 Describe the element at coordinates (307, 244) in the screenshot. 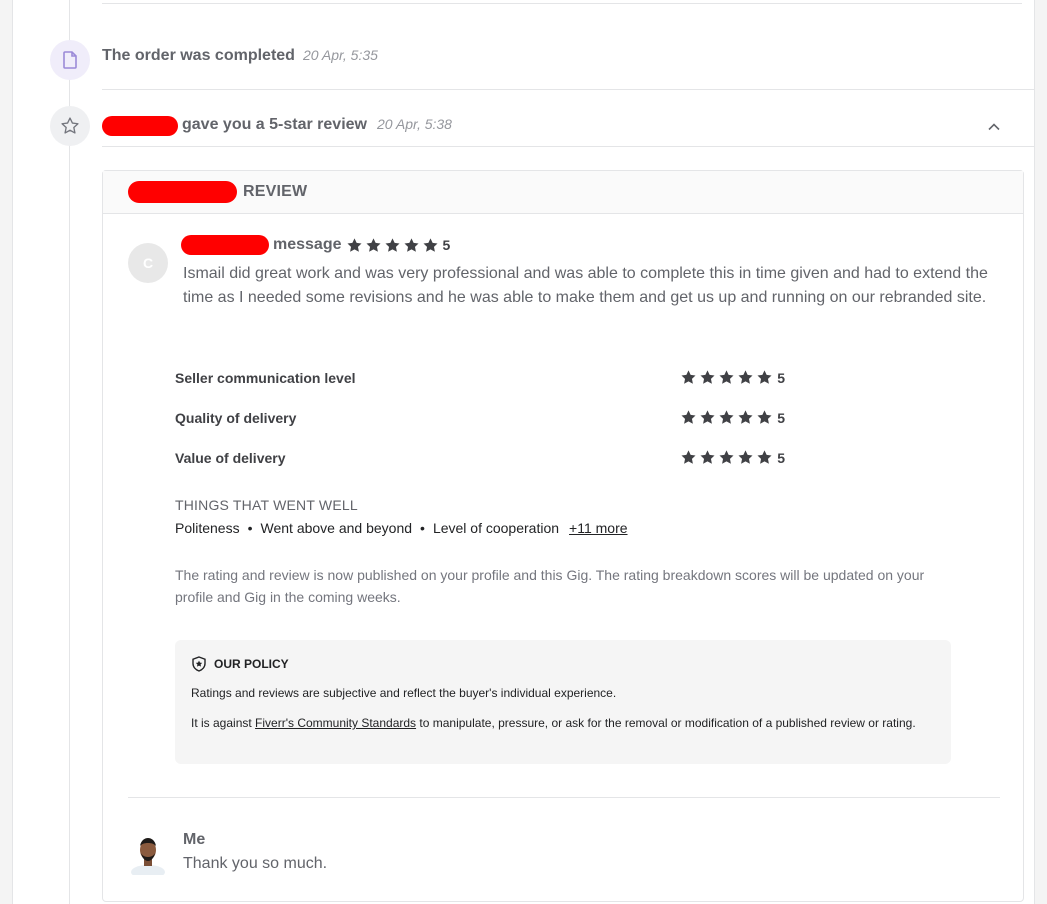

I see `reviewer-label: message` at that location.